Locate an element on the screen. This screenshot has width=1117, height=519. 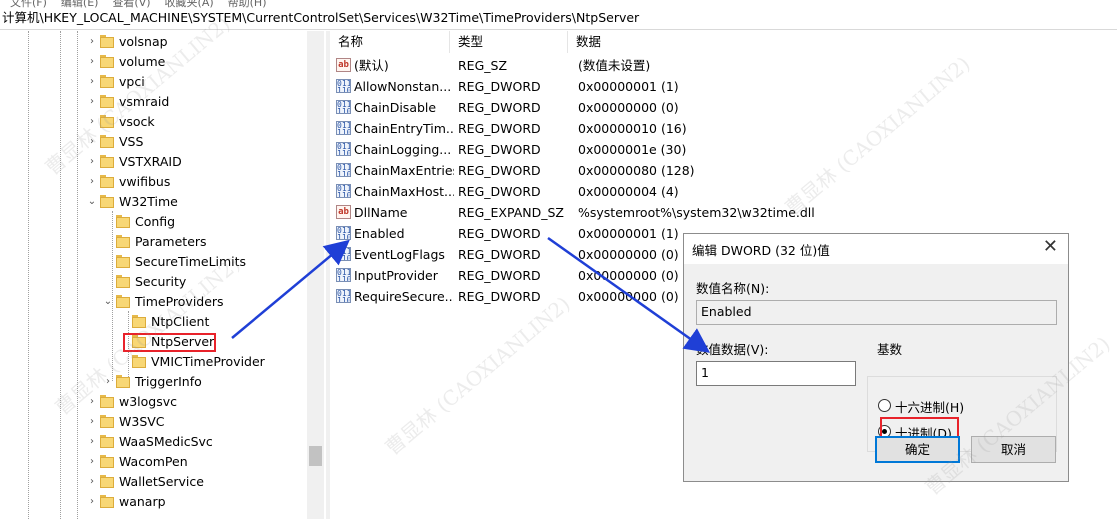
annotation-arrows is located at coordinates (471, 294).